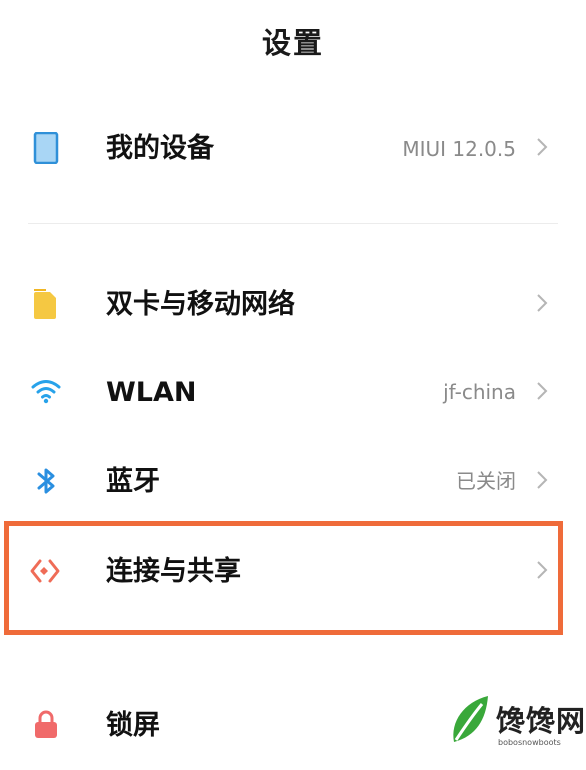 This screenshot has width=586, height=770. Describe the element at coordinates (293, 148) in the screenshot. I see `settings-item-my-device: 我的设备 MIUI 12.0.5` at that location.